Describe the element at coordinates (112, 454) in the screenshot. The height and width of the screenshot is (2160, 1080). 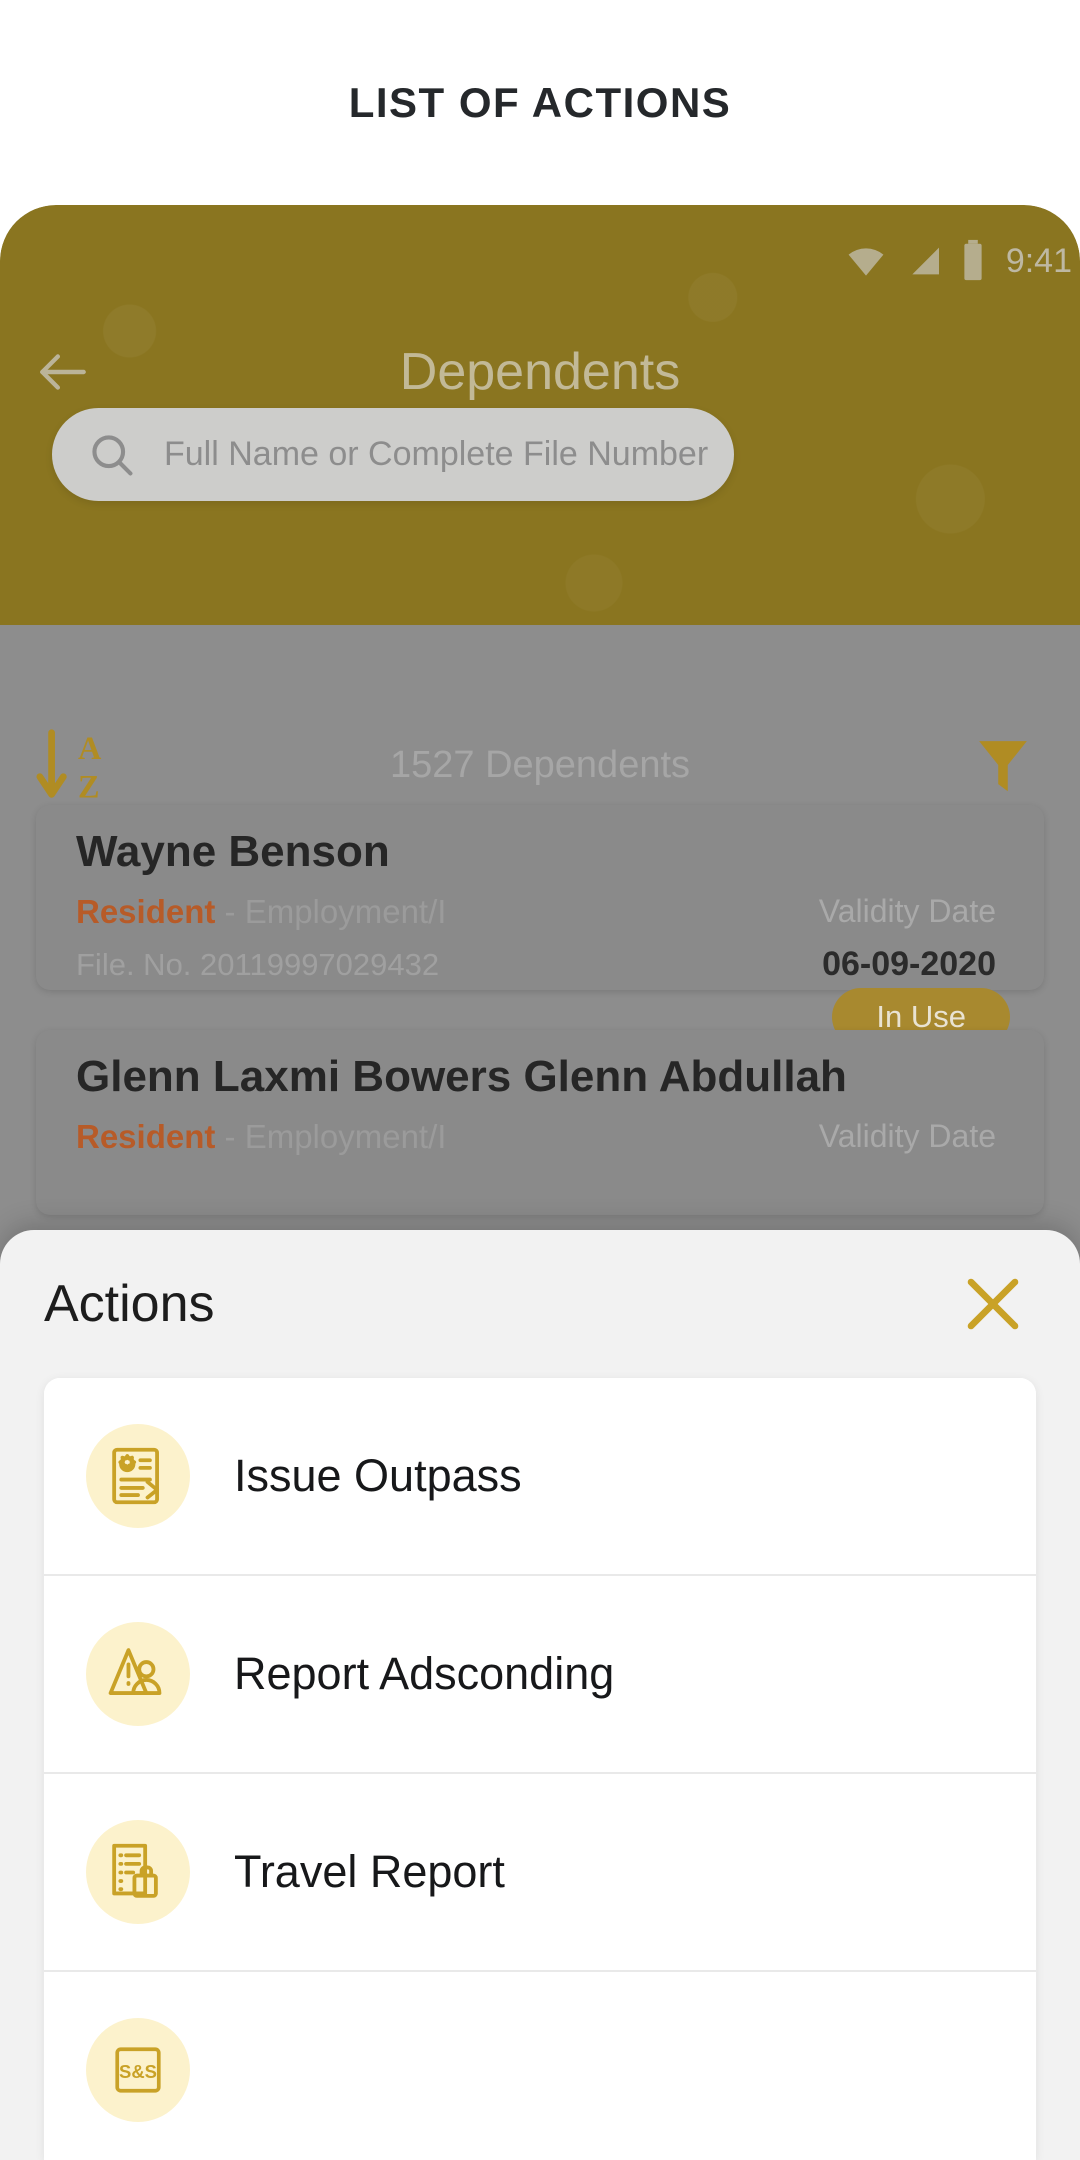
I see `search-icon` at that location.